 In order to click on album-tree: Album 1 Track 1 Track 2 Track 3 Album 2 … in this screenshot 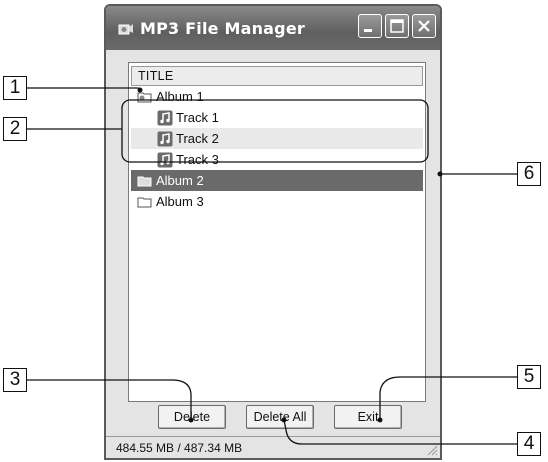, I will do `click(277, 149)`.